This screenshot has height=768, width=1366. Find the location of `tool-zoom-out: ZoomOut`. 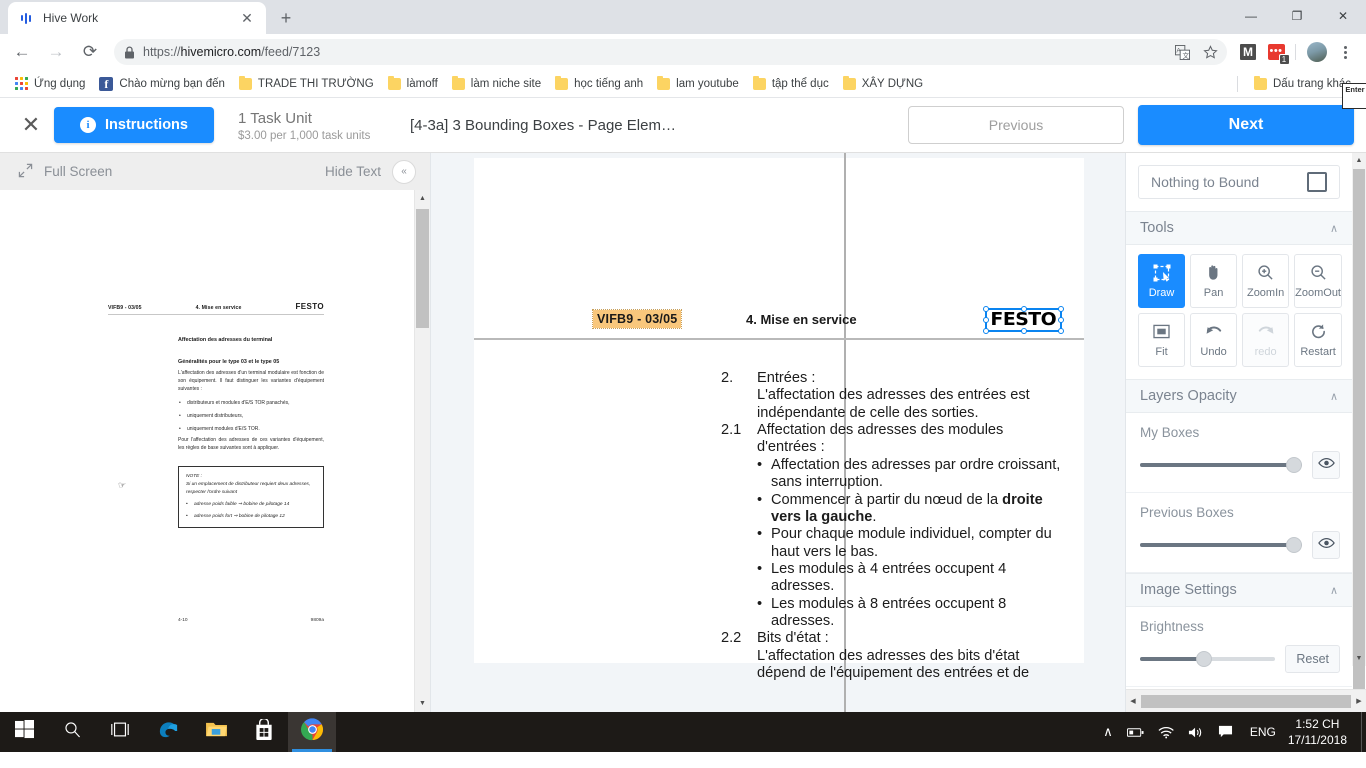

tool-zoom-out: ZoomOut is located at coordinates (1318, 281).